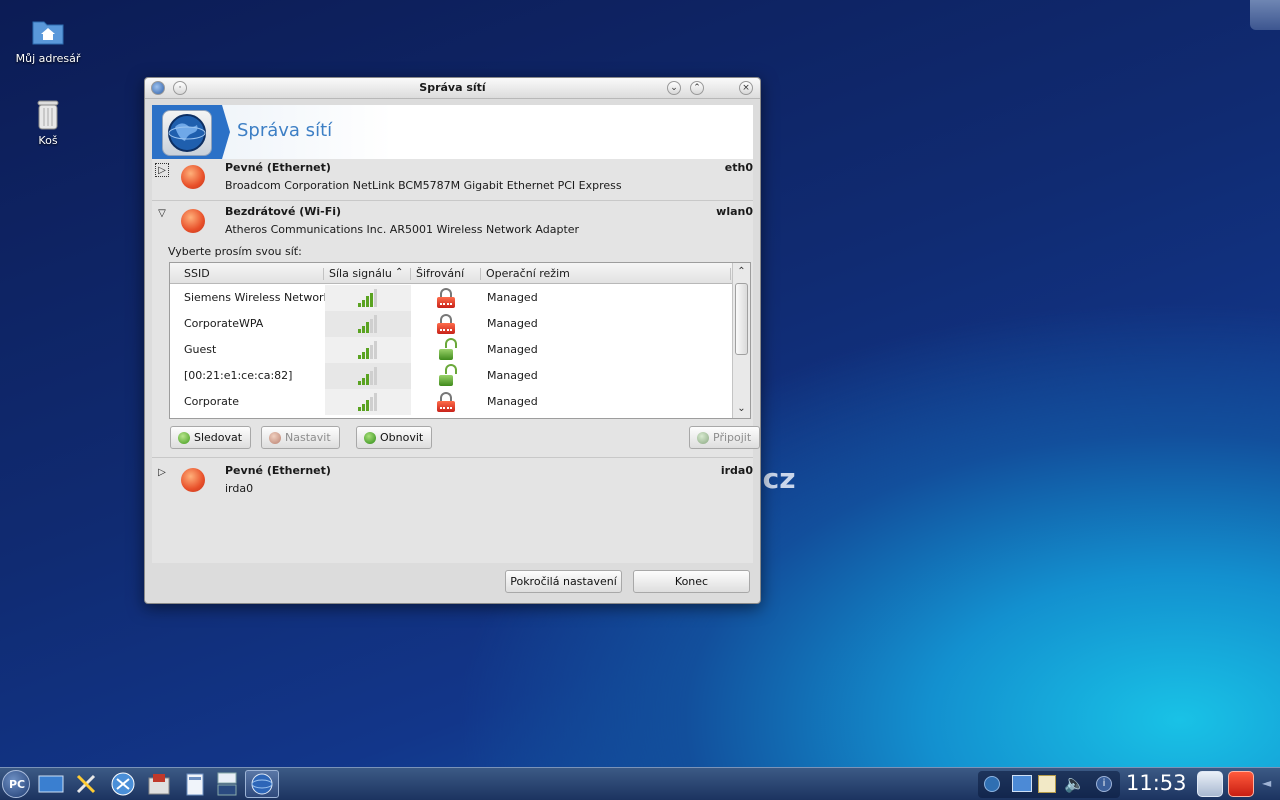 The width and height of the screenshot is (1280, 800). What do you see at coordinates (308, 437) in the screenshot?
I see `configure-button-label: Nastavit` at bounding box center [308, 437].